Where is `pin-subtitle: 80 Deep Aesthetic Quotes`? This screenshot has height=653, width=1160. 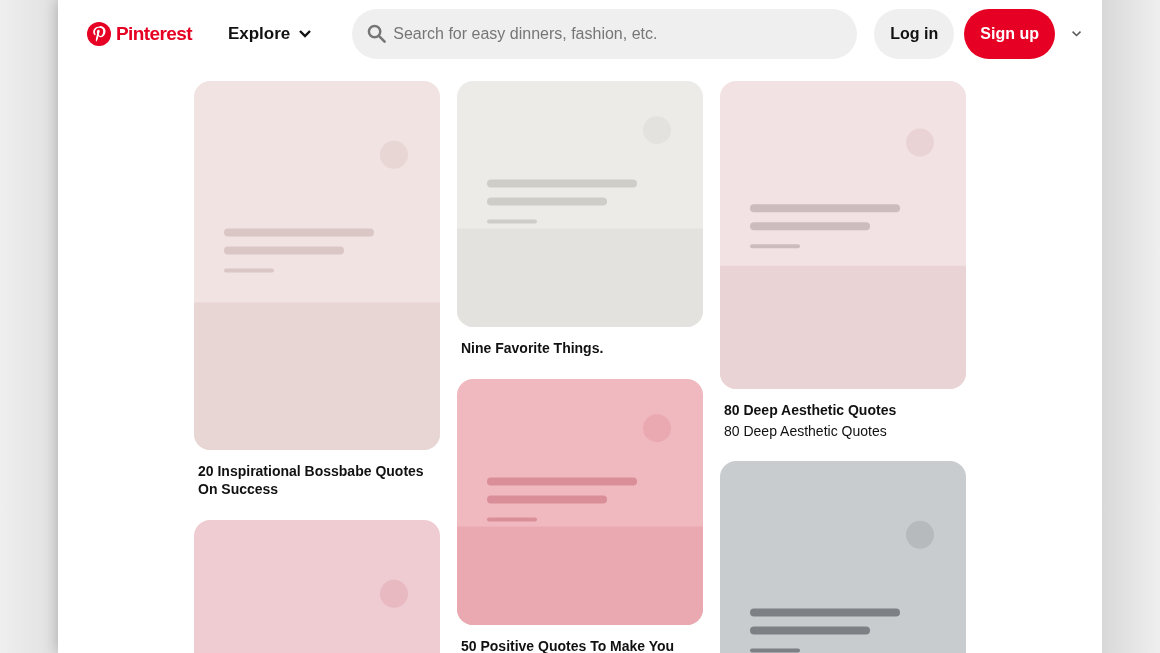
pin-subtitle: 80 Deep Aesthetic Quotes is located at coordinates (805, 430).